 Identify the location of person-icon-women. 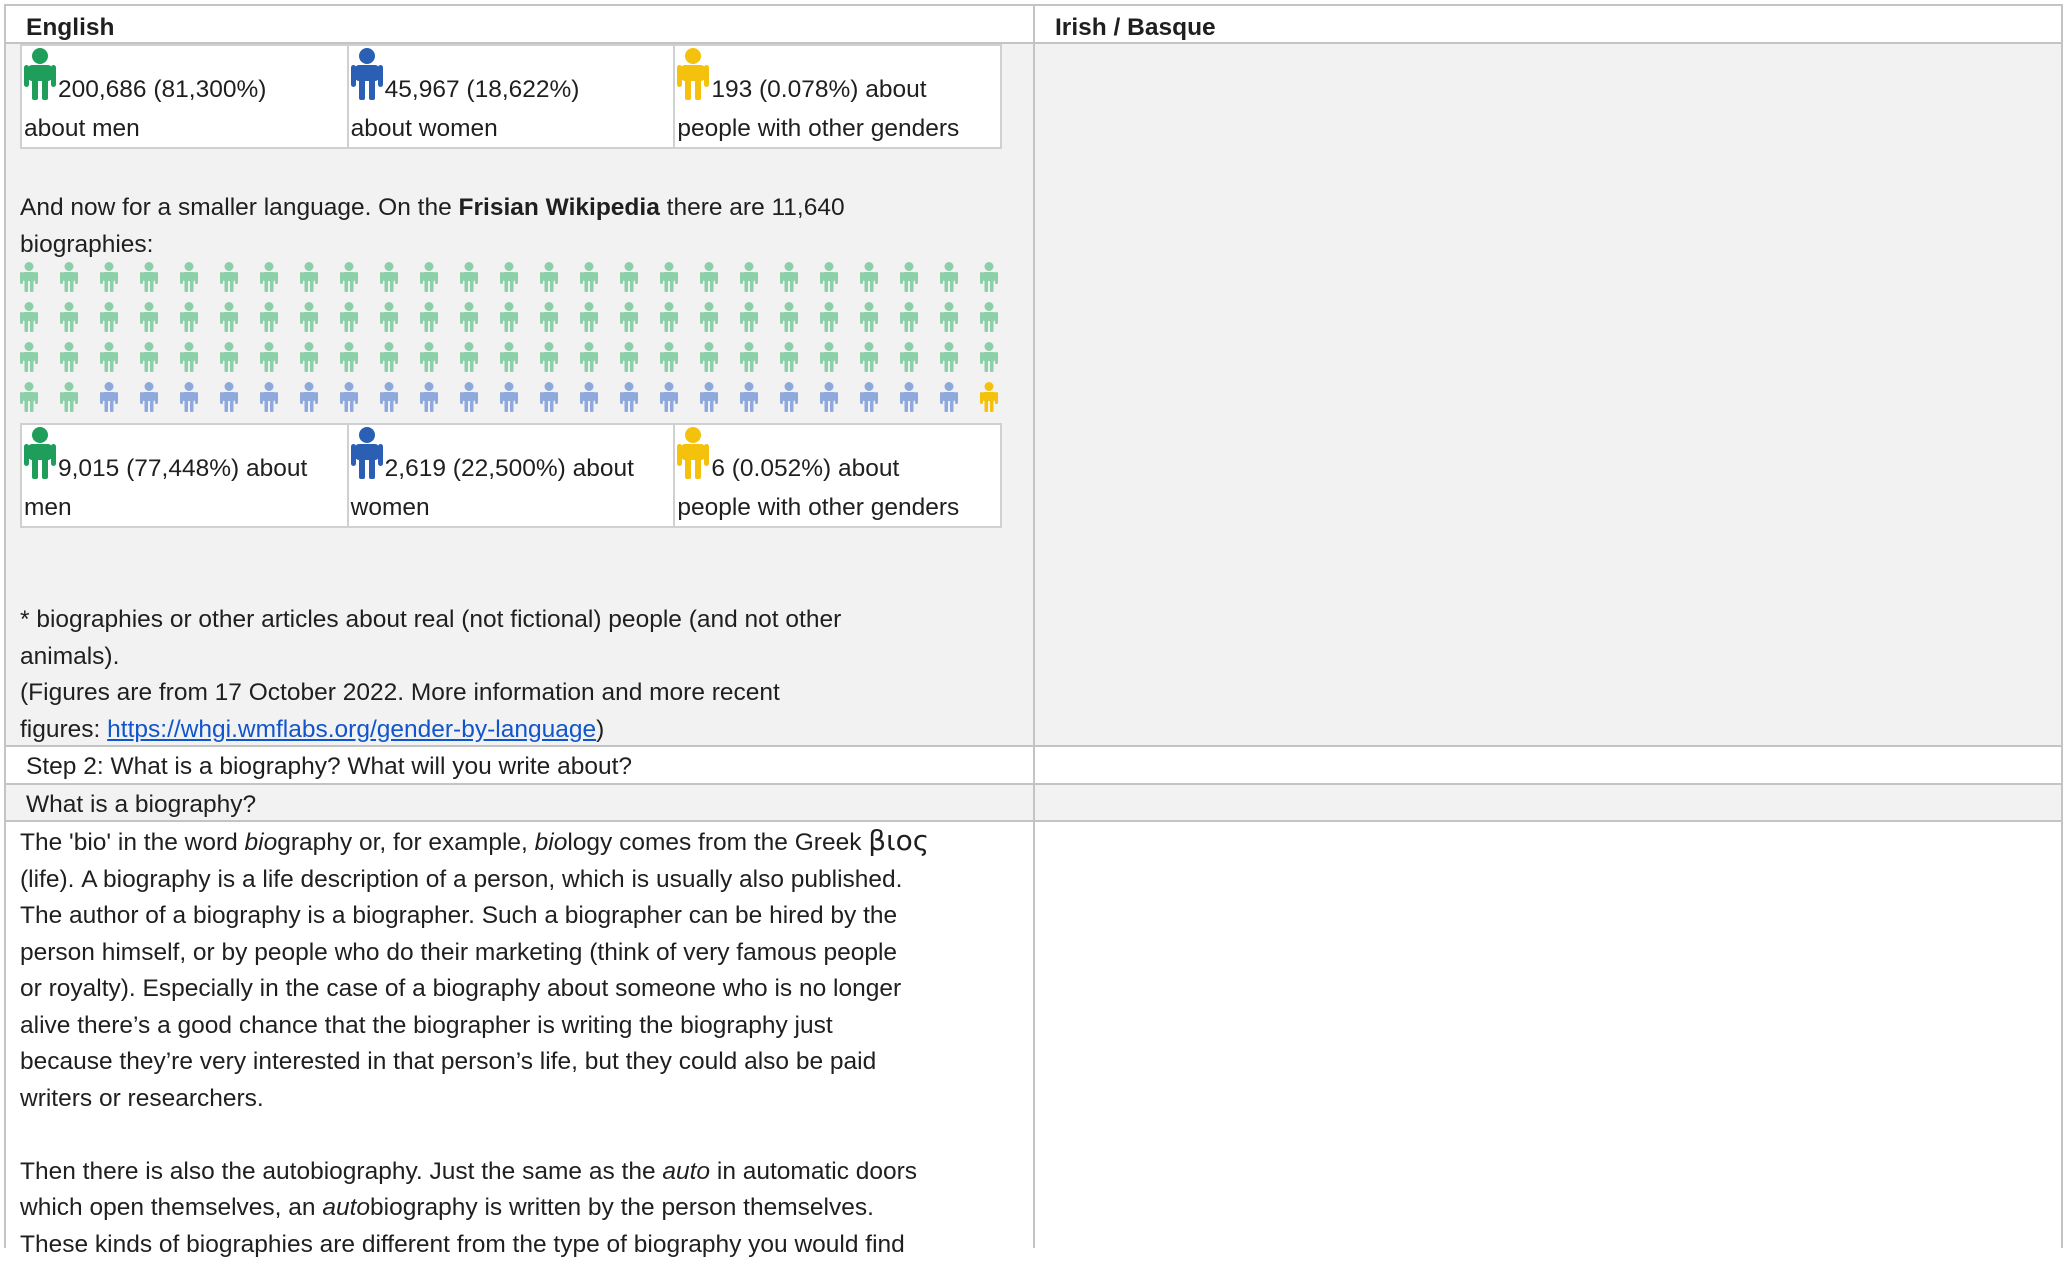
(366, 458).